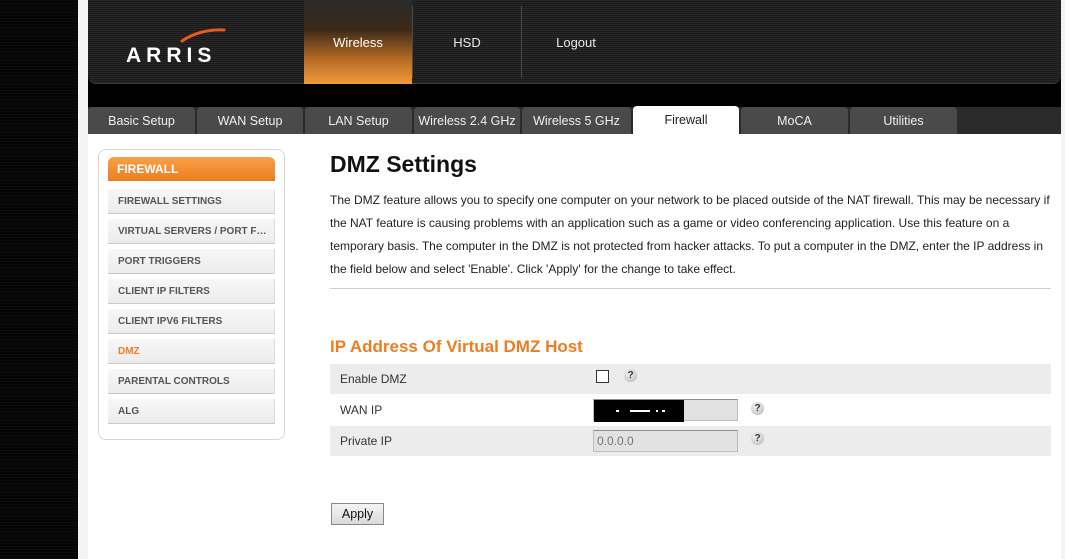 This screenshot has width=1065, height=559. What do you see at coordinates (191, 231) in the screenshot?
I see `sidebar-item-virtual-servers: VIRTUAL SERVERS / PORT FORWARDING` at bounding box center [191, 231].